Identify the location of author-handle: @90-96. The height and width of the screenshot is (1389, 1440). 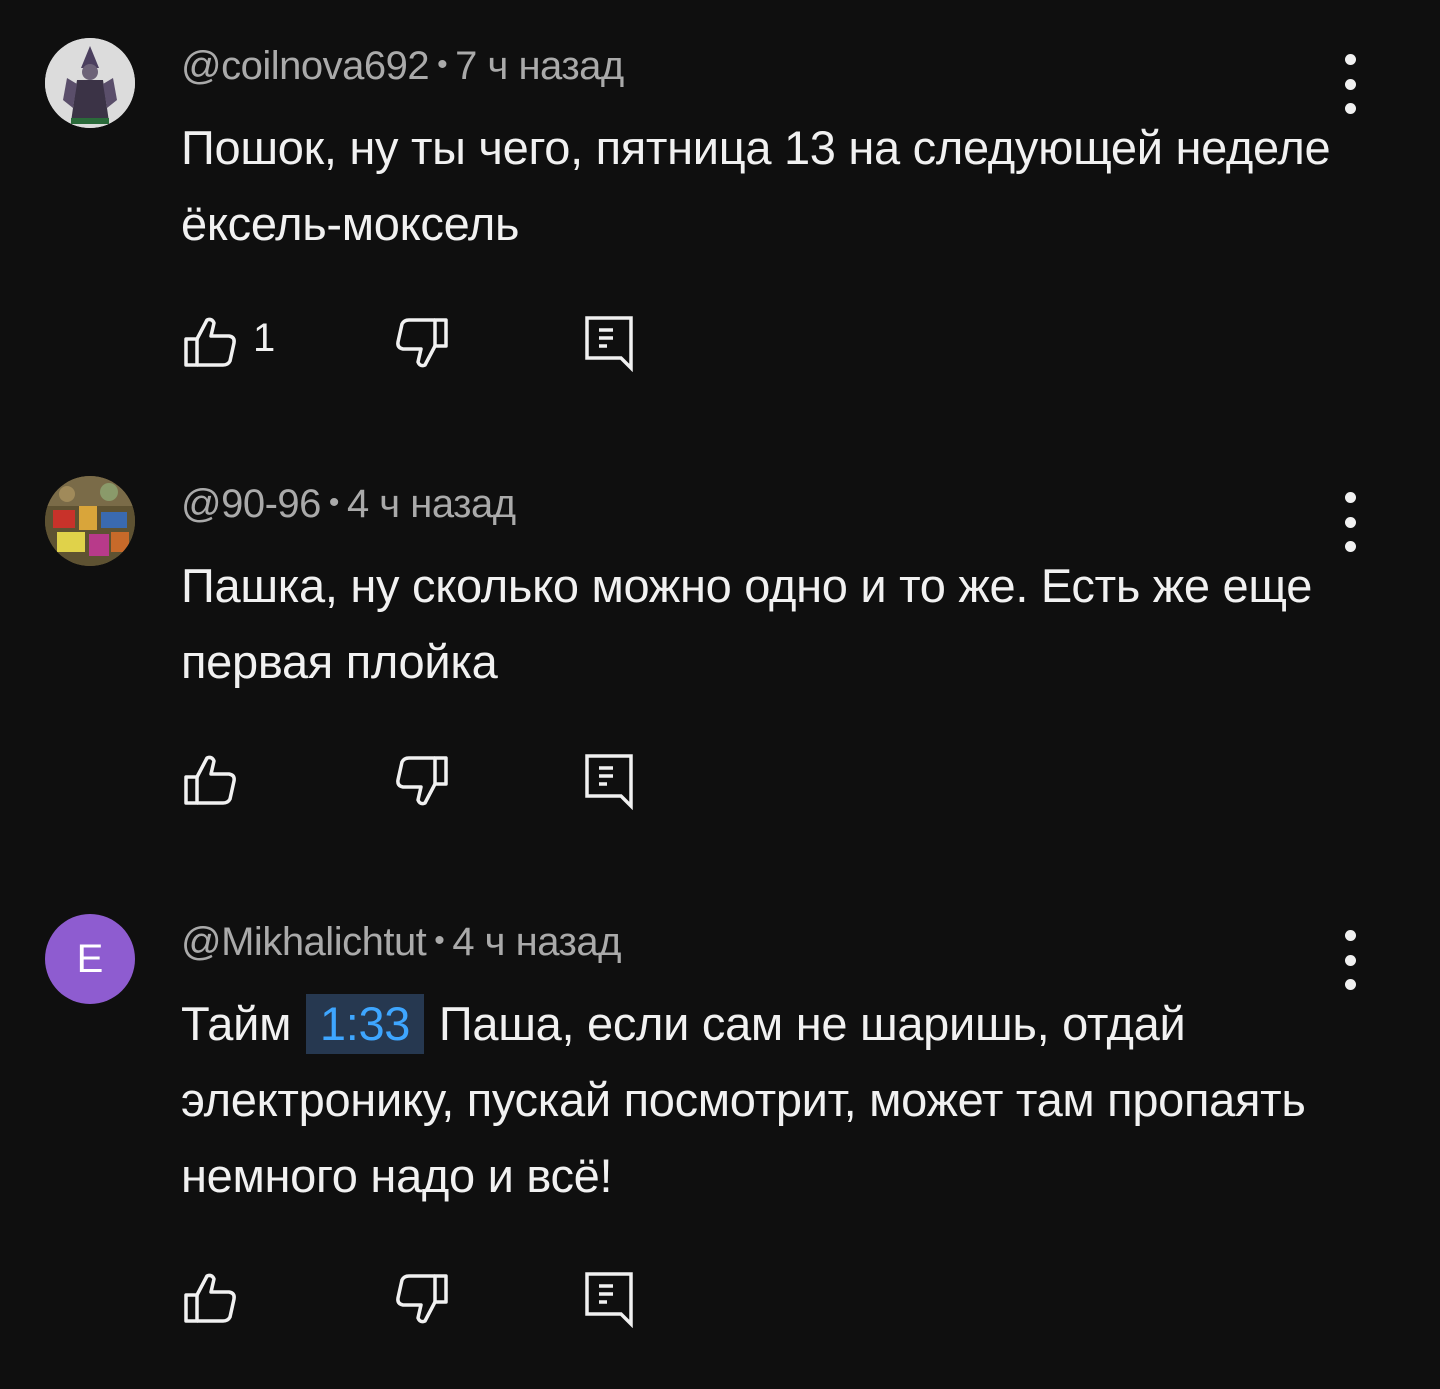
(251, 504).